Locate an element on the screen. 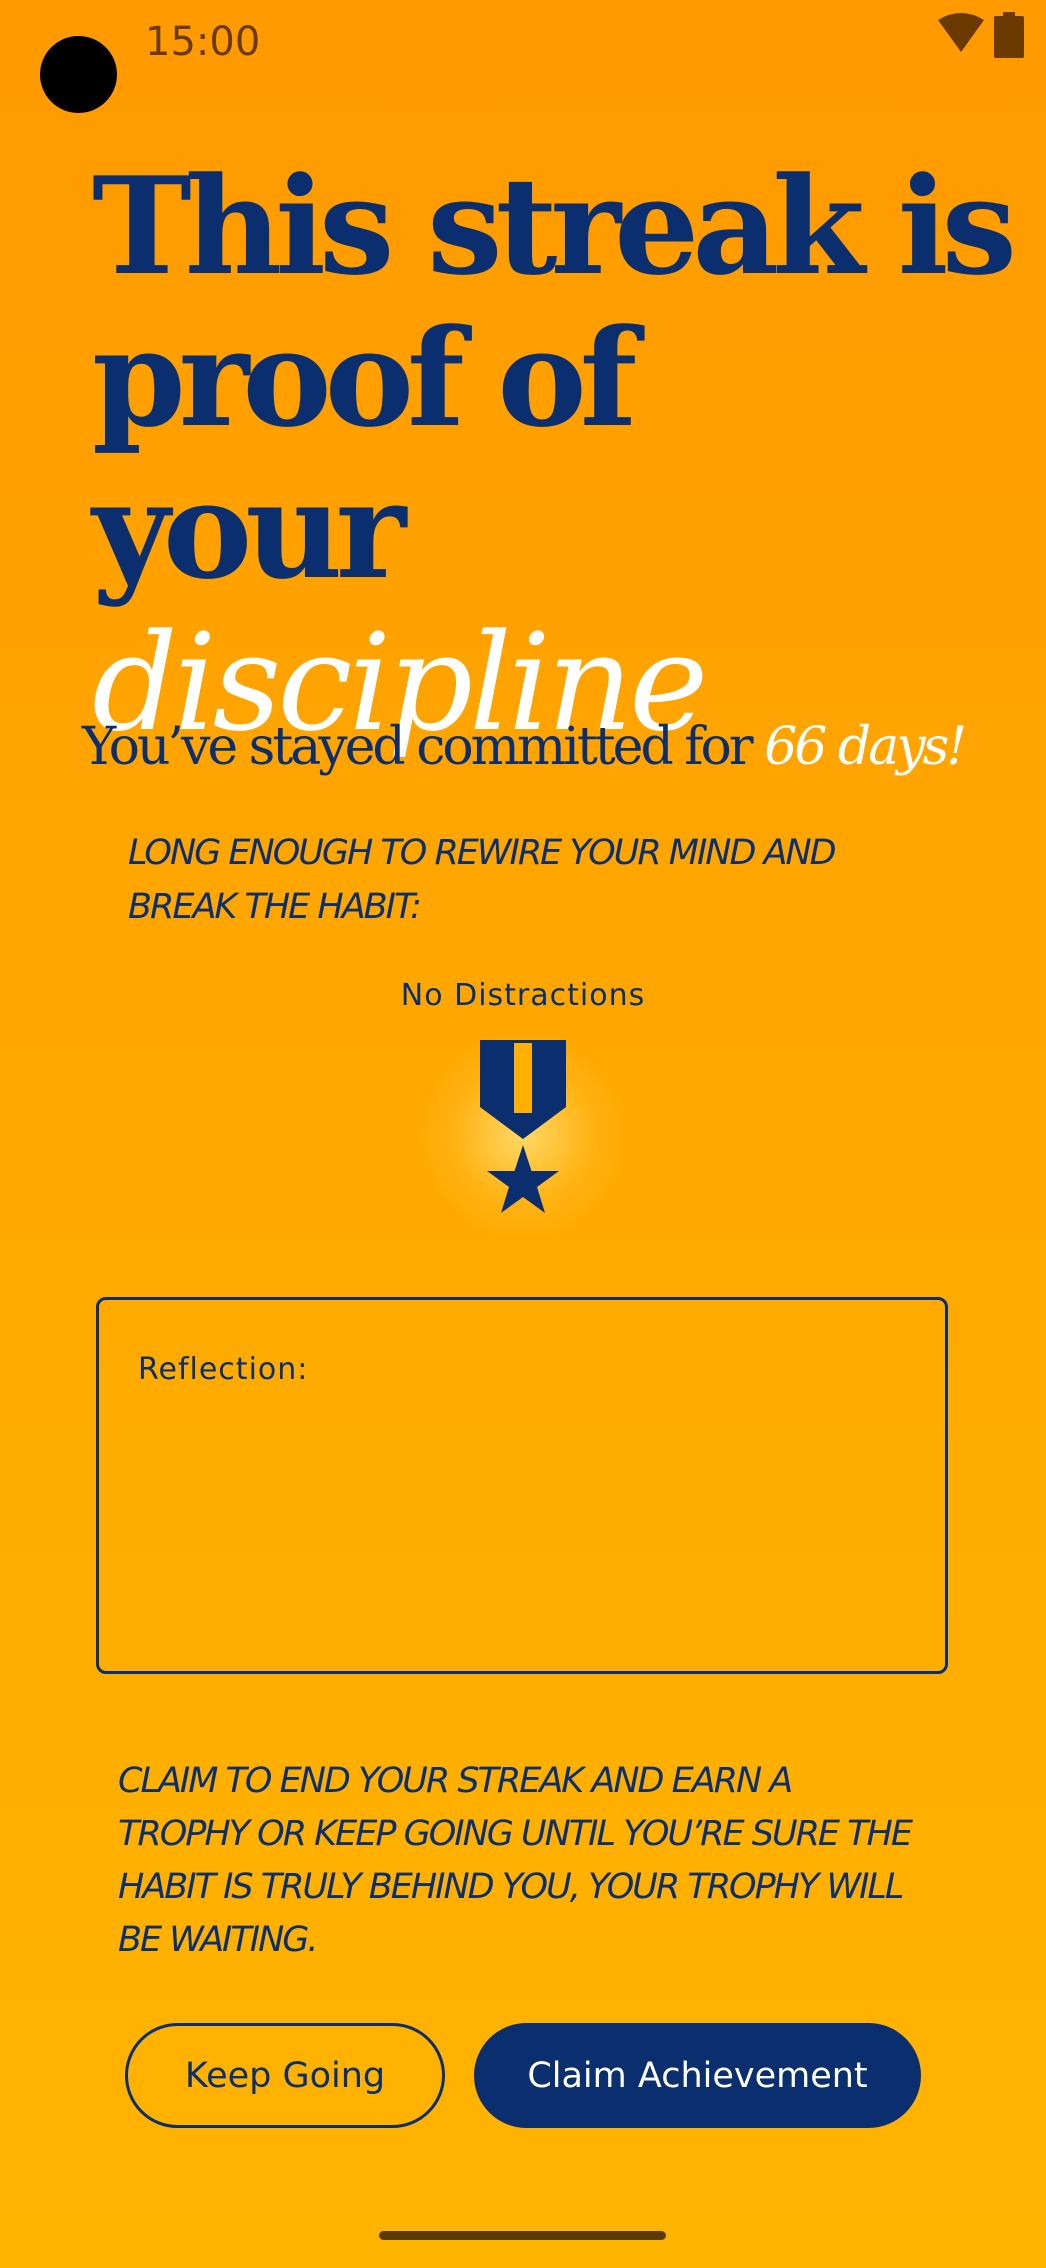  badge-title: No Distractions is located at coordinates (523, 995).